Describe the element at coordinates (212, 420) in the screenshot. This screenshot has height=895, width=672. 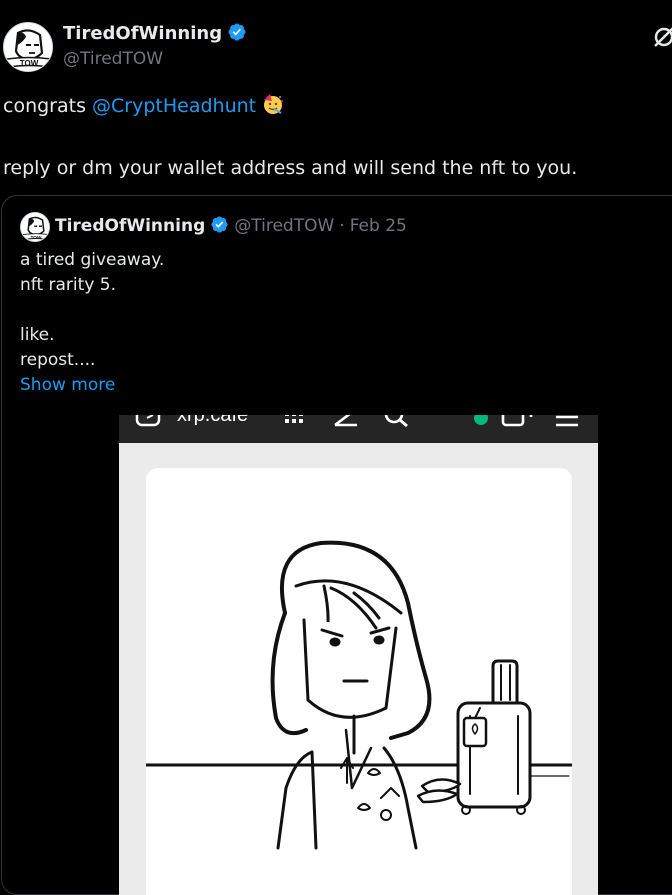
I see `browser-url-text: xrp.cafe` at that location.